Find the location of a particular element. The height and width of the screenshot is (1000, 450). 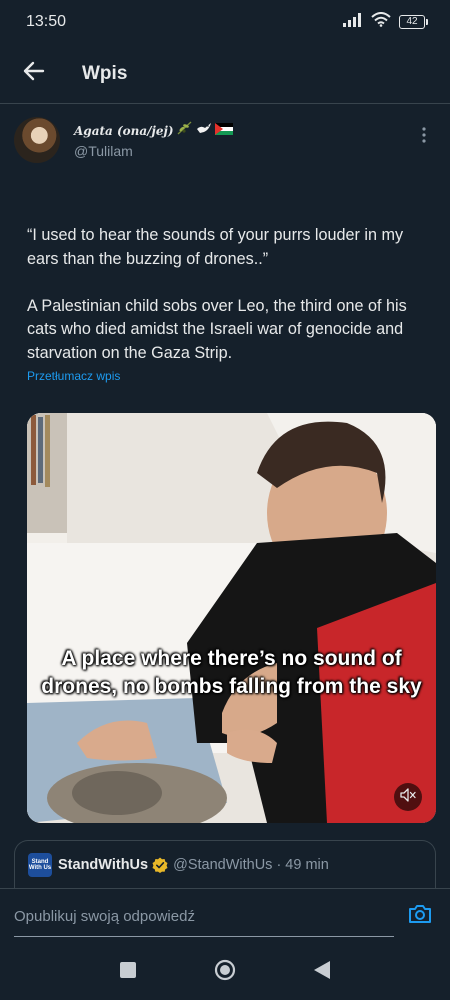

back-button is located at coordinates (34, 74).